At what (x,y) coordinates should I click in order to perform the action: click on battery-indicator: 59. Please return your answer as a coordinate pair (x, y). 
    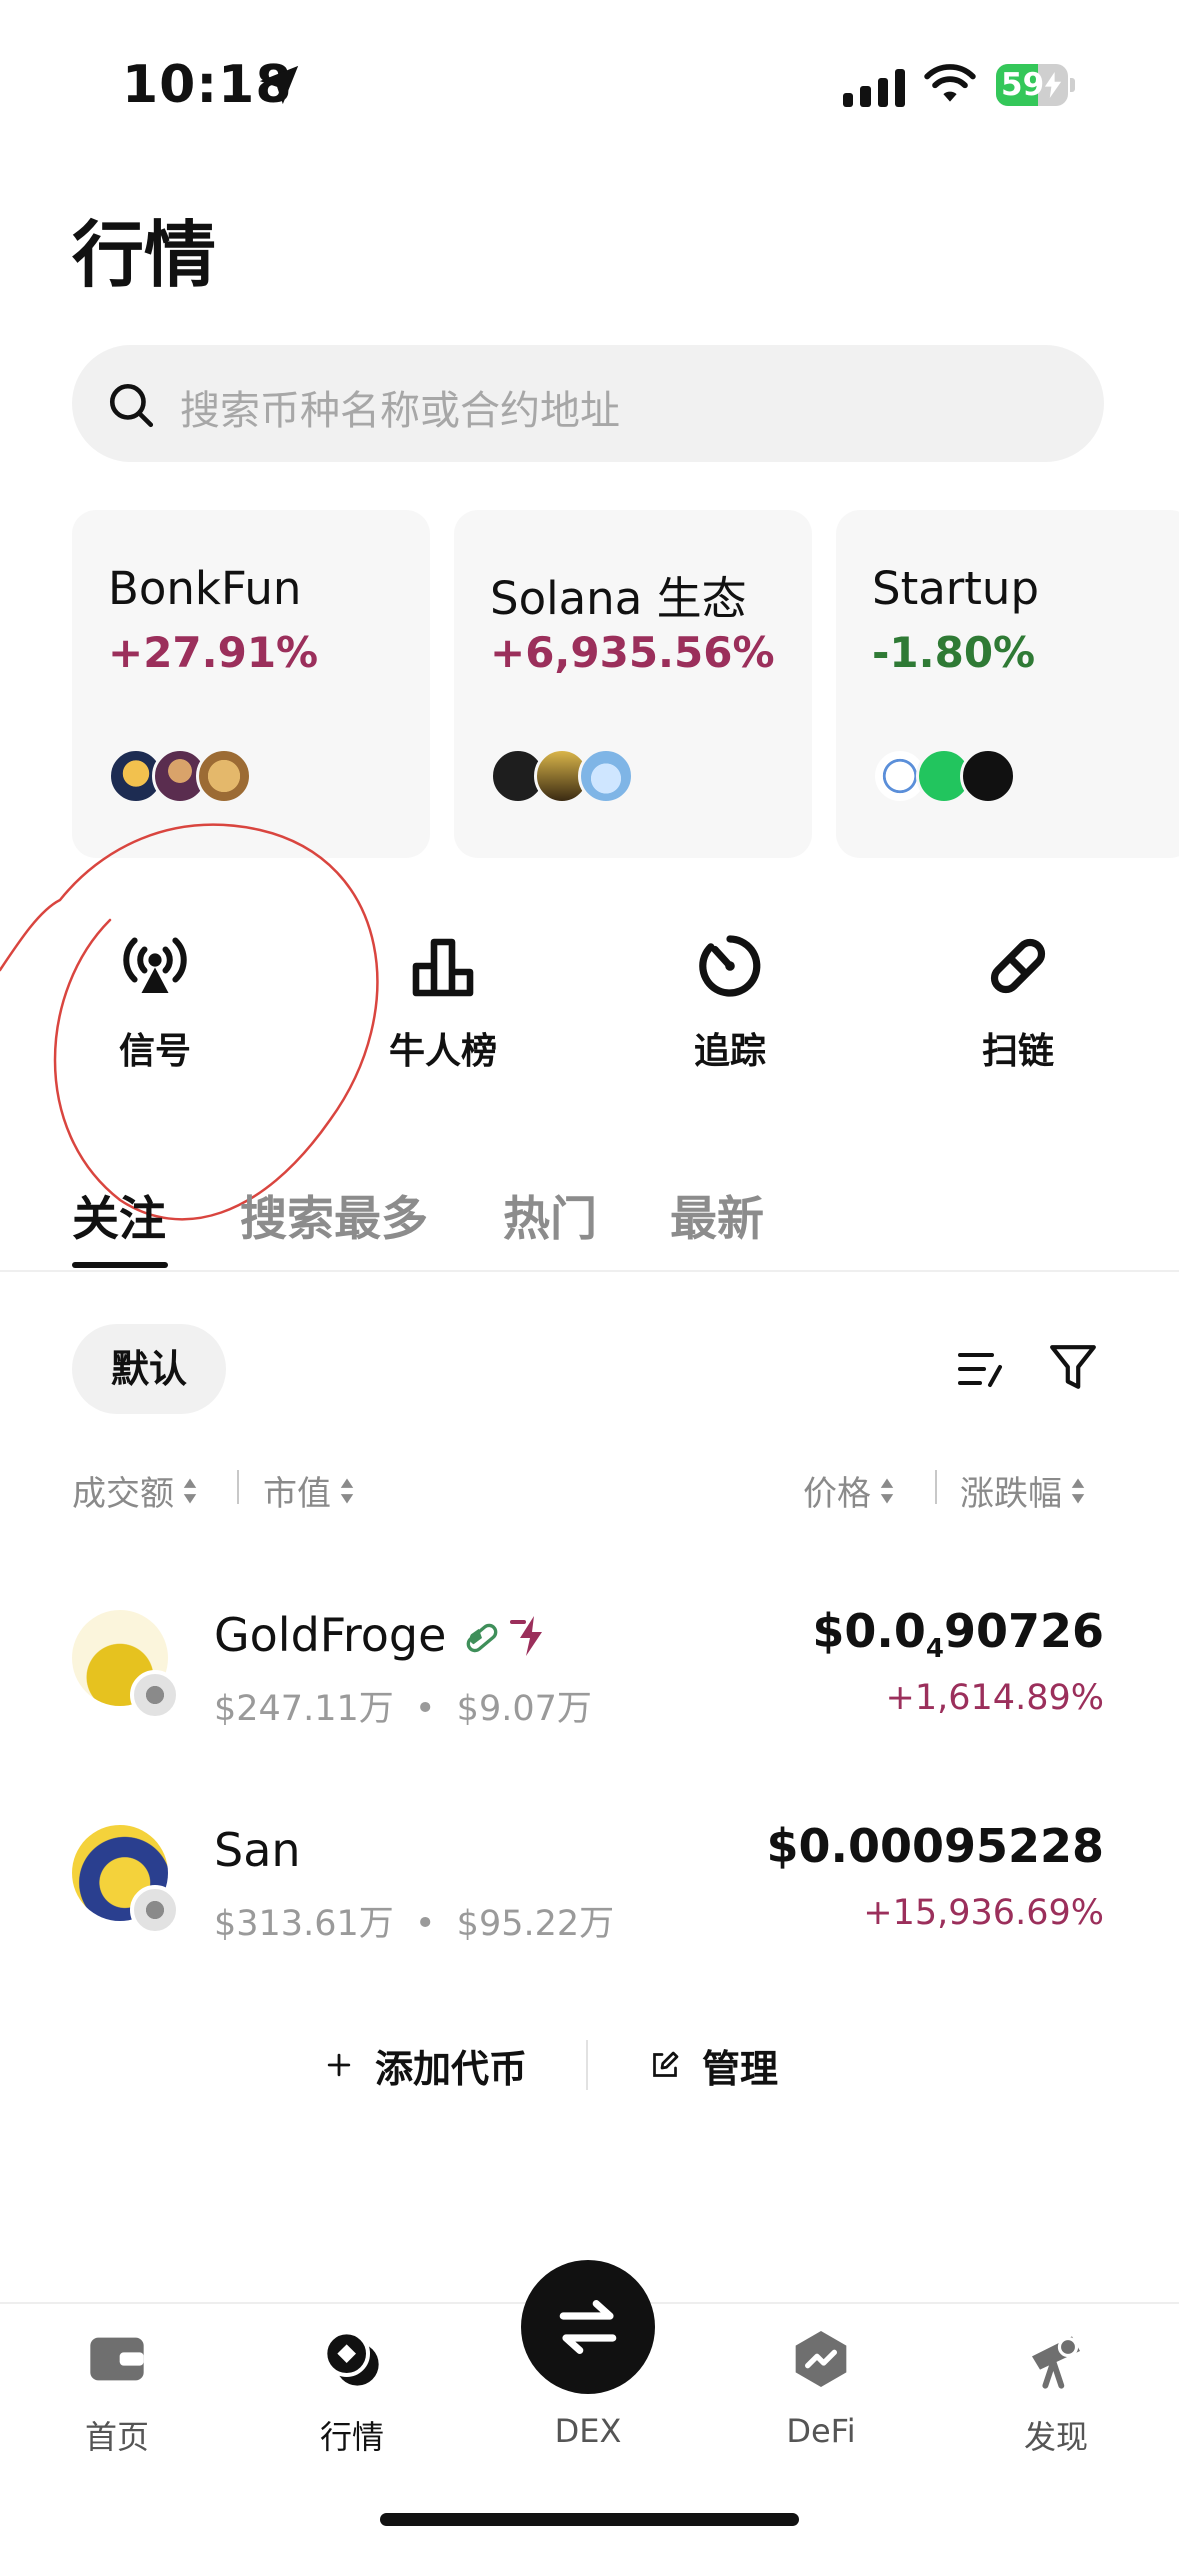
    Looking at the image, I should click on (1036, 85).